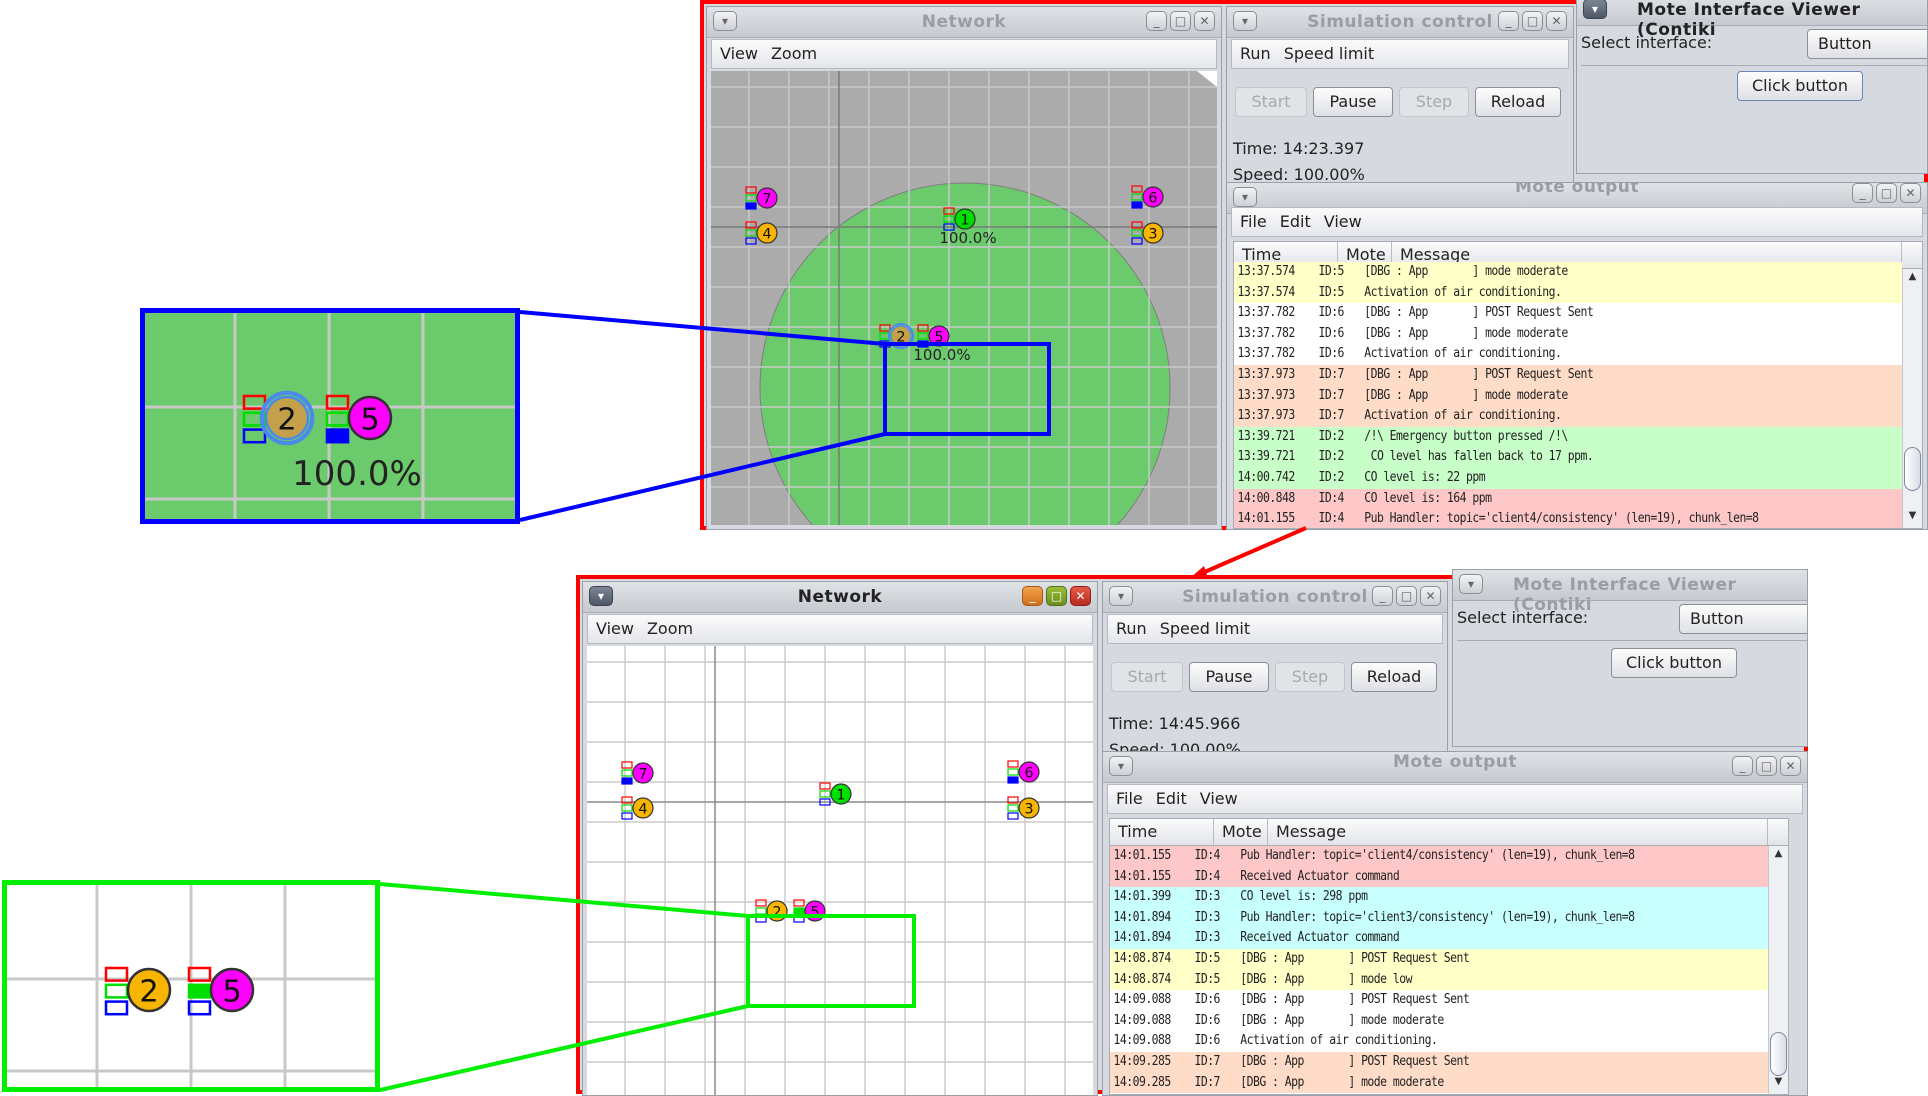 The width and height of the screenshot is (1928, 1096). Describe the element at coordinates (1568, 334) in the screenshot. I see `log-row: 13:37.782 ID:6 [DBG : App ] mode moderate` at that location.